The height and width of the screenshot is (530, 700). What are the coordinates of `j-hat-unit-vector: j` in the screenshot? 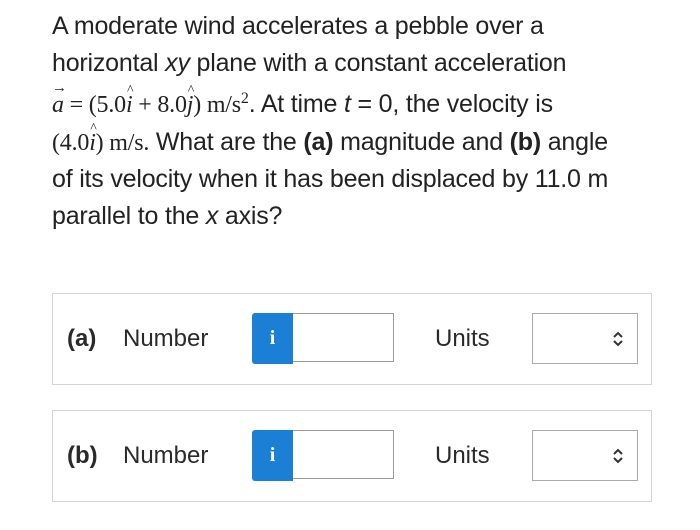 It's located at (191, 98).